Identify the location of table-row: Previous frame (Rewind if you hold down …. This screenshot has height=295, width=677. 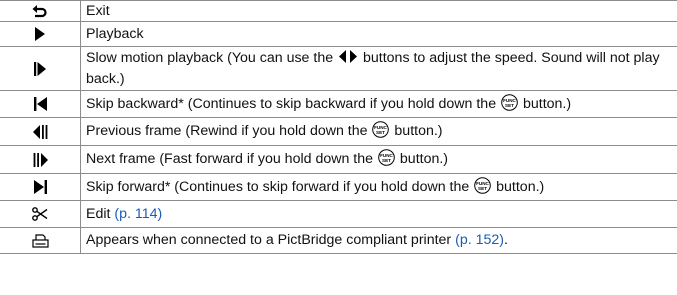
(338, 132).